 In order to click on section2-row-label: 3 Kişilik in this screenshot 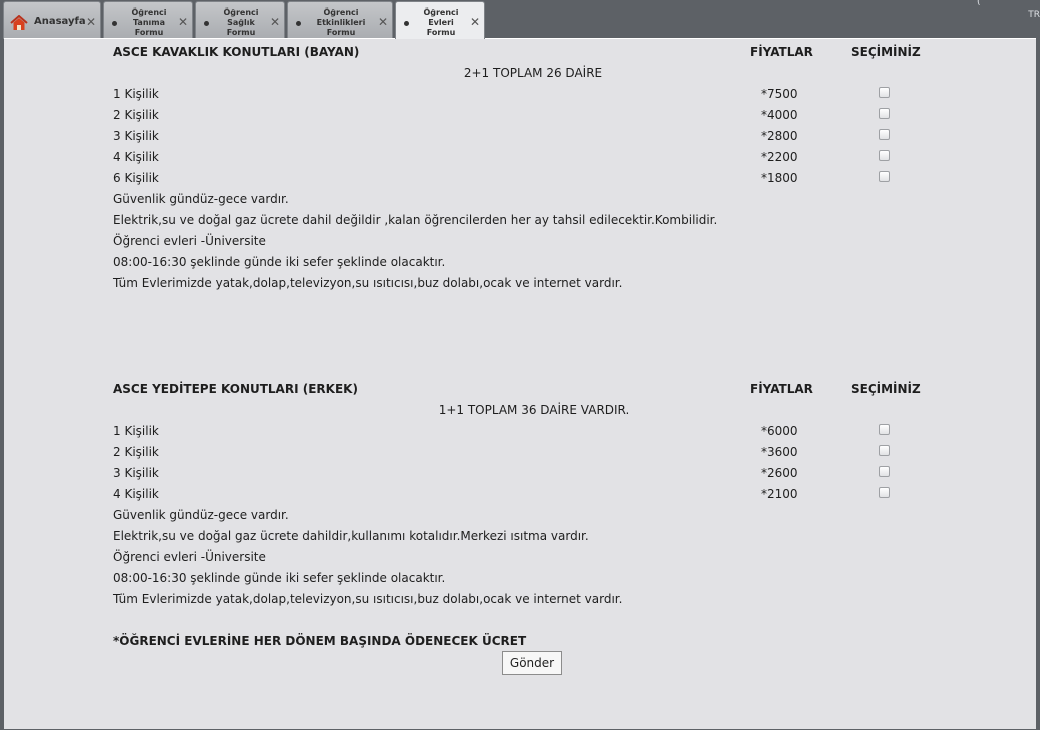, I will do `click(136, 473)`.